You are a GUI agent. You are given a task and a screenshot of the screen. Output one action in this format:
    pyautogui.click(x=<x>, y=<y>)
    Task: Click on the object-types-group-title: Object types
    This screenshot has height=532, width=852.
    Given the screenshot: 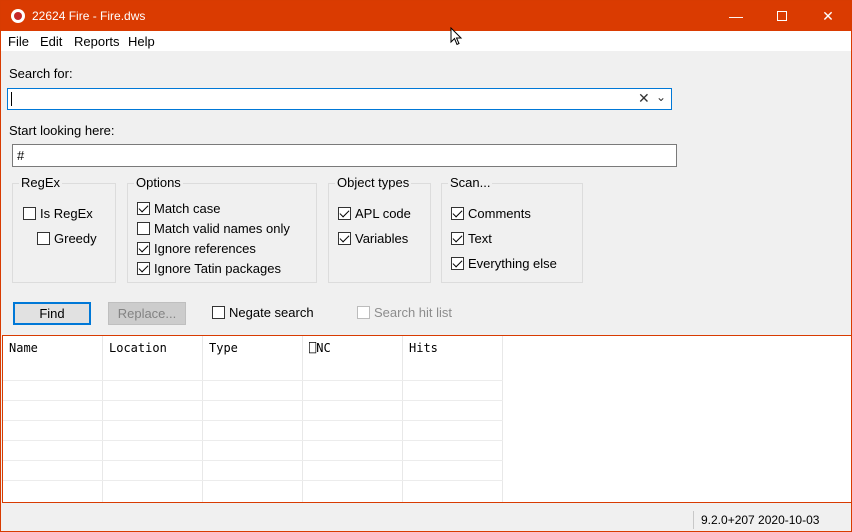 What is the action you would take?
    pyautogui.click(x=373, y=182)
    